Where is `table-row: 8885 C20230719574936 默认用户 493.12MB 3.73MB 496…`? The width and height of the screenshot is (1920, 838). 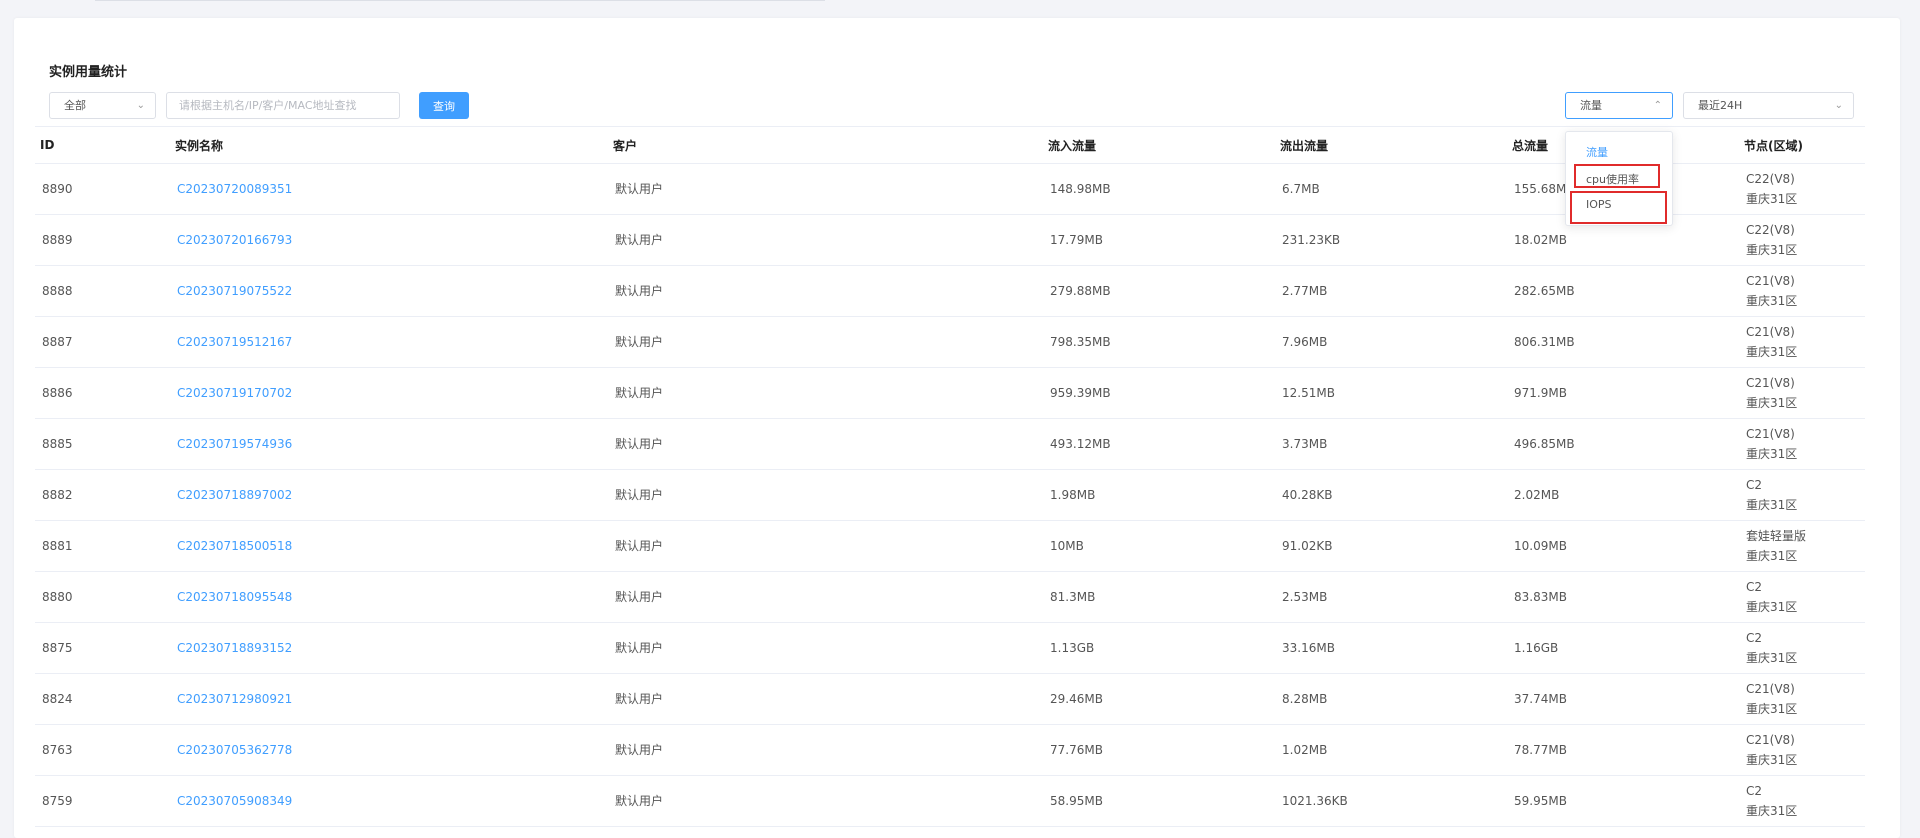
table-row: 8885 C20230719574936 默认用户 493.12MB 3.73MB 496… is located at coordinates (950, 444).